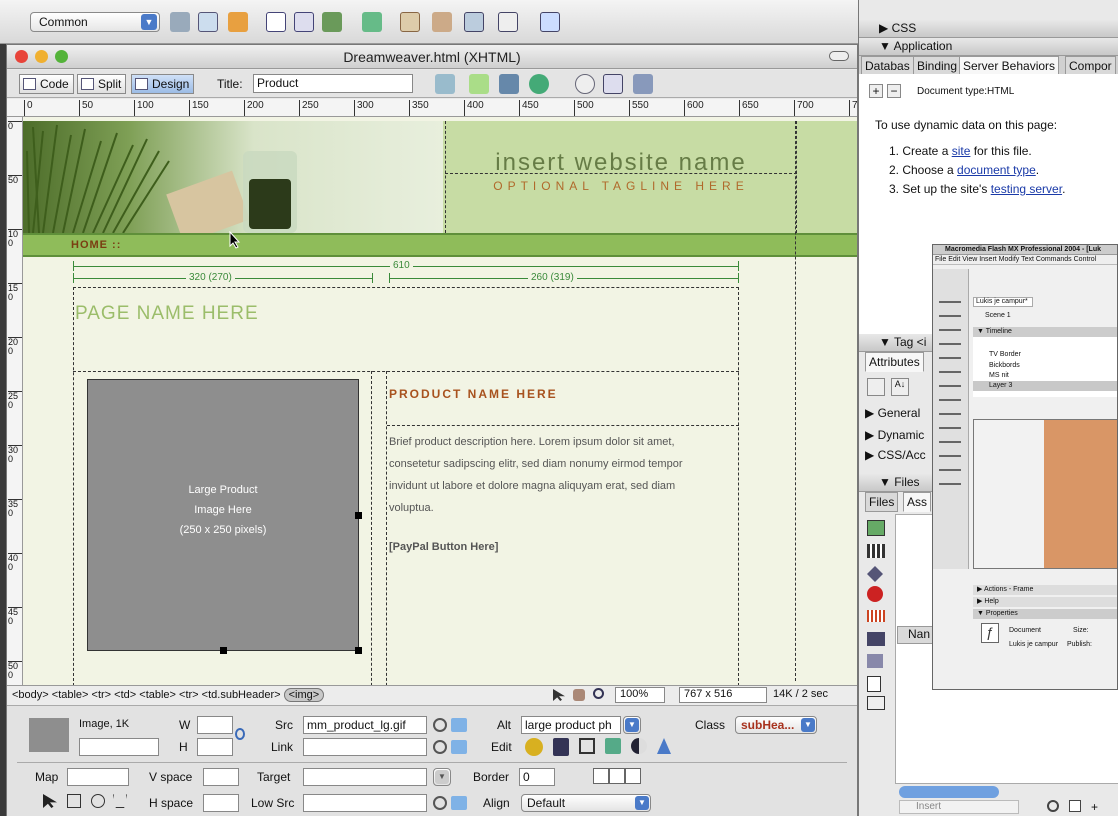 This screenshot has height=816, width=1118. Describe the element at coordinates (372, 22) in the screenshot. I see `media-icon` at that location.